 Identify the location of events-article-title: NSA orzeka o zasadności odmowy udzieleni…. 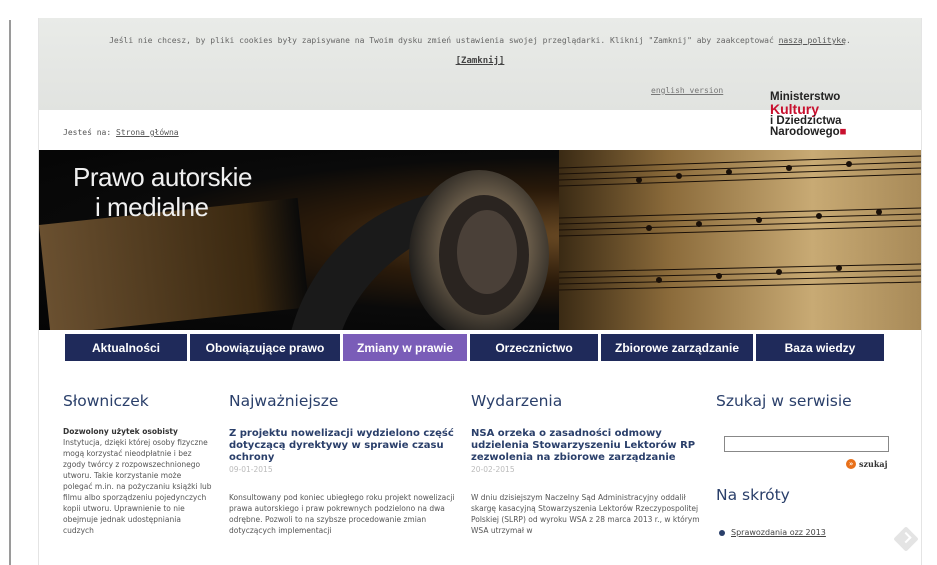
(586, 446).